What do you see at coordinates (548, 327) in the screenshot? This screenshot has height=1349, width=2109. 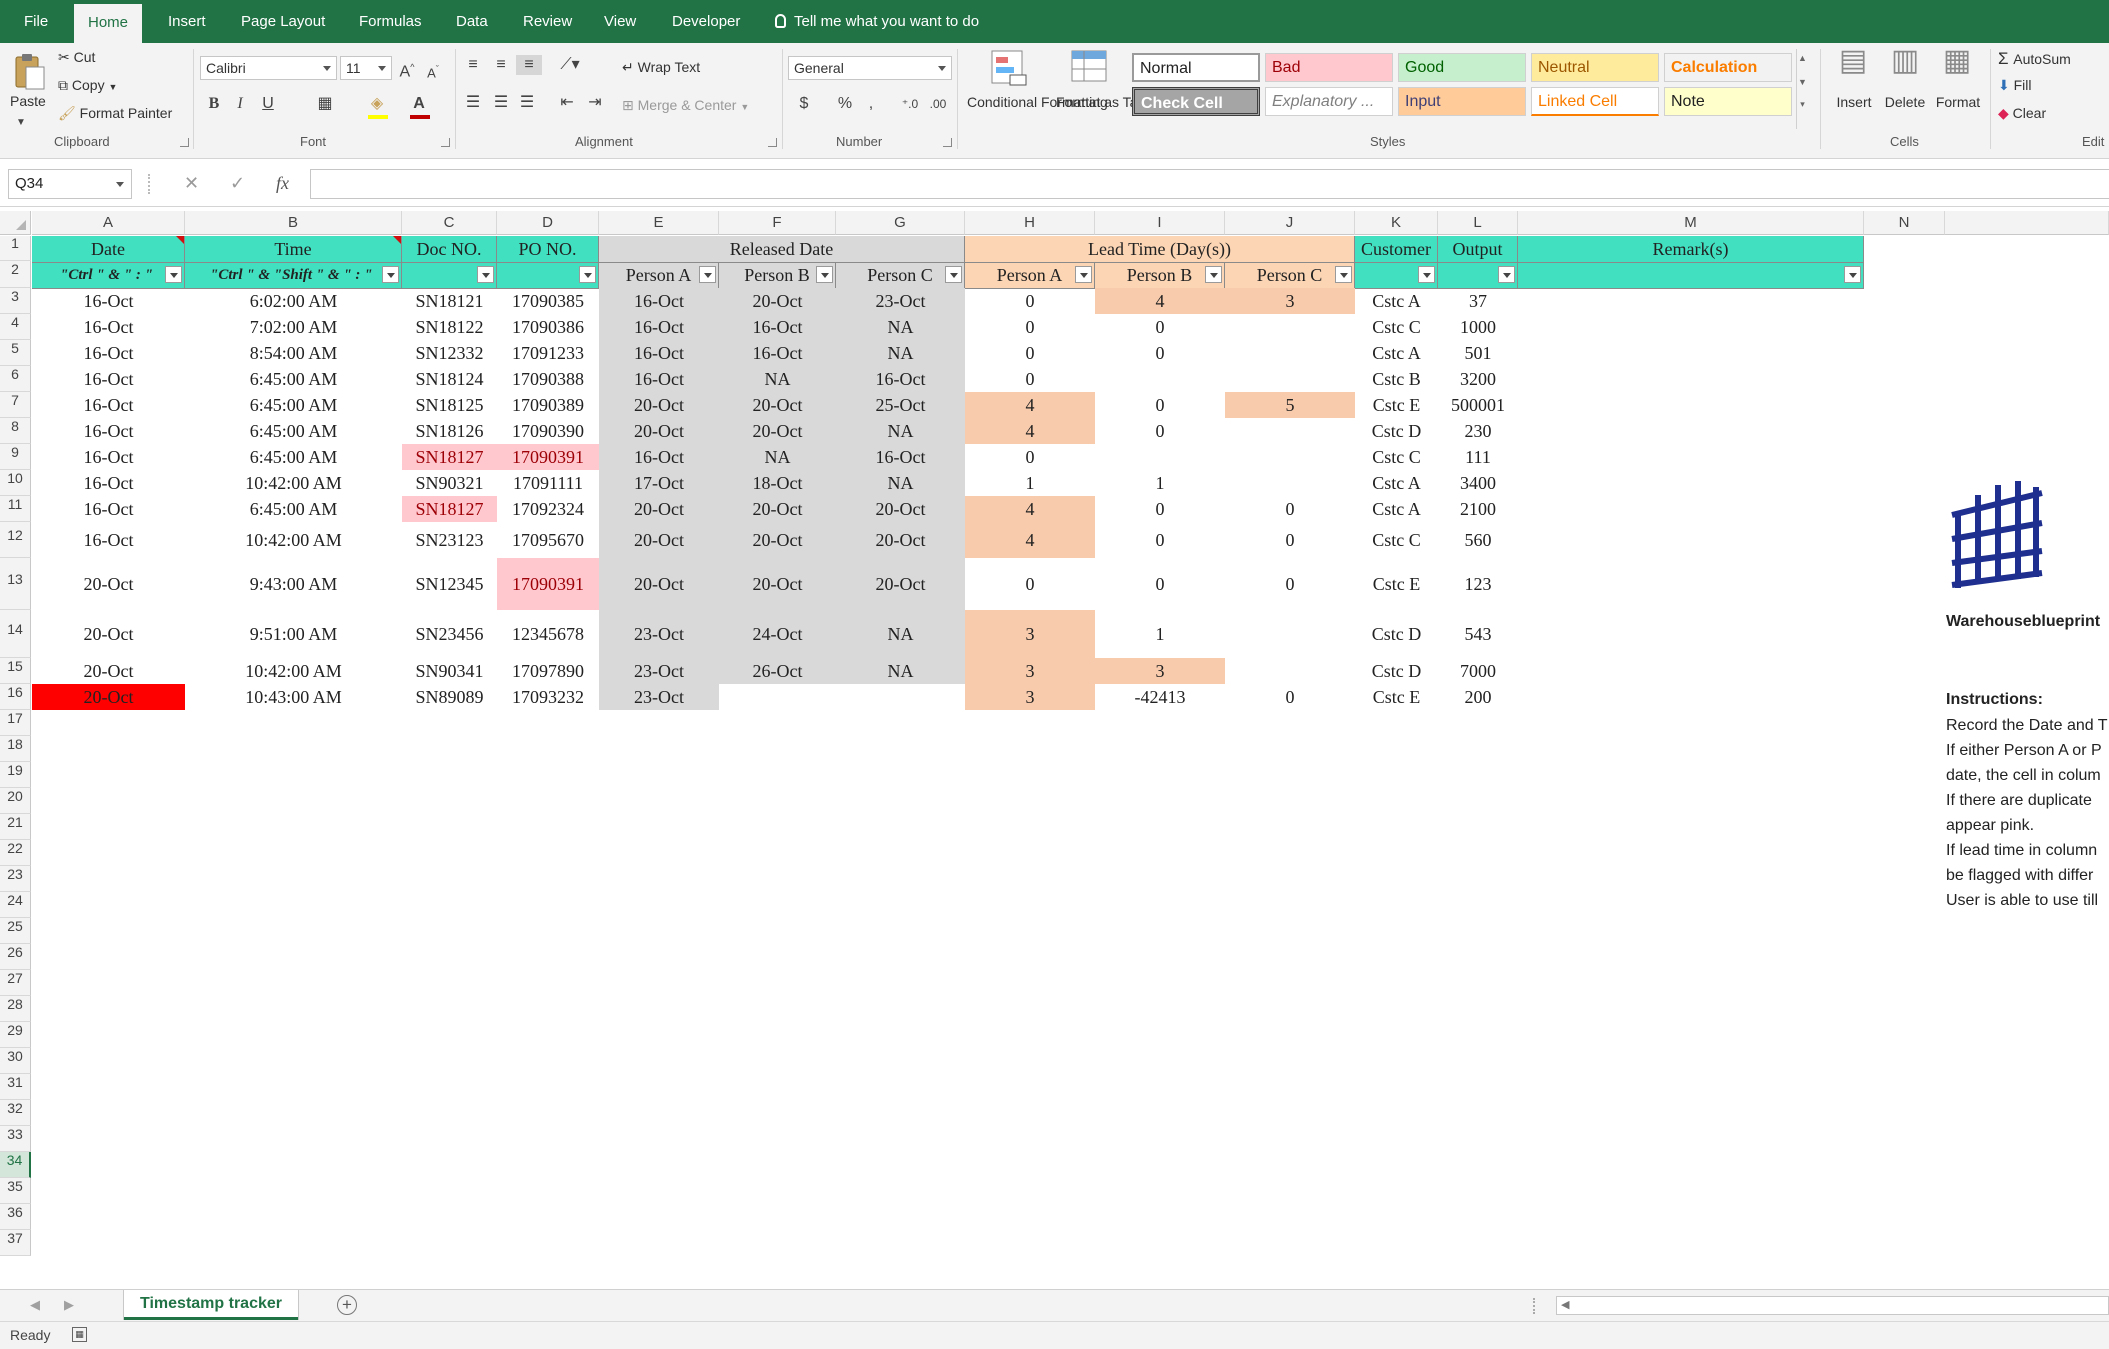 I see `cell-po-no: 17090386` at bounding box center [548, 327].